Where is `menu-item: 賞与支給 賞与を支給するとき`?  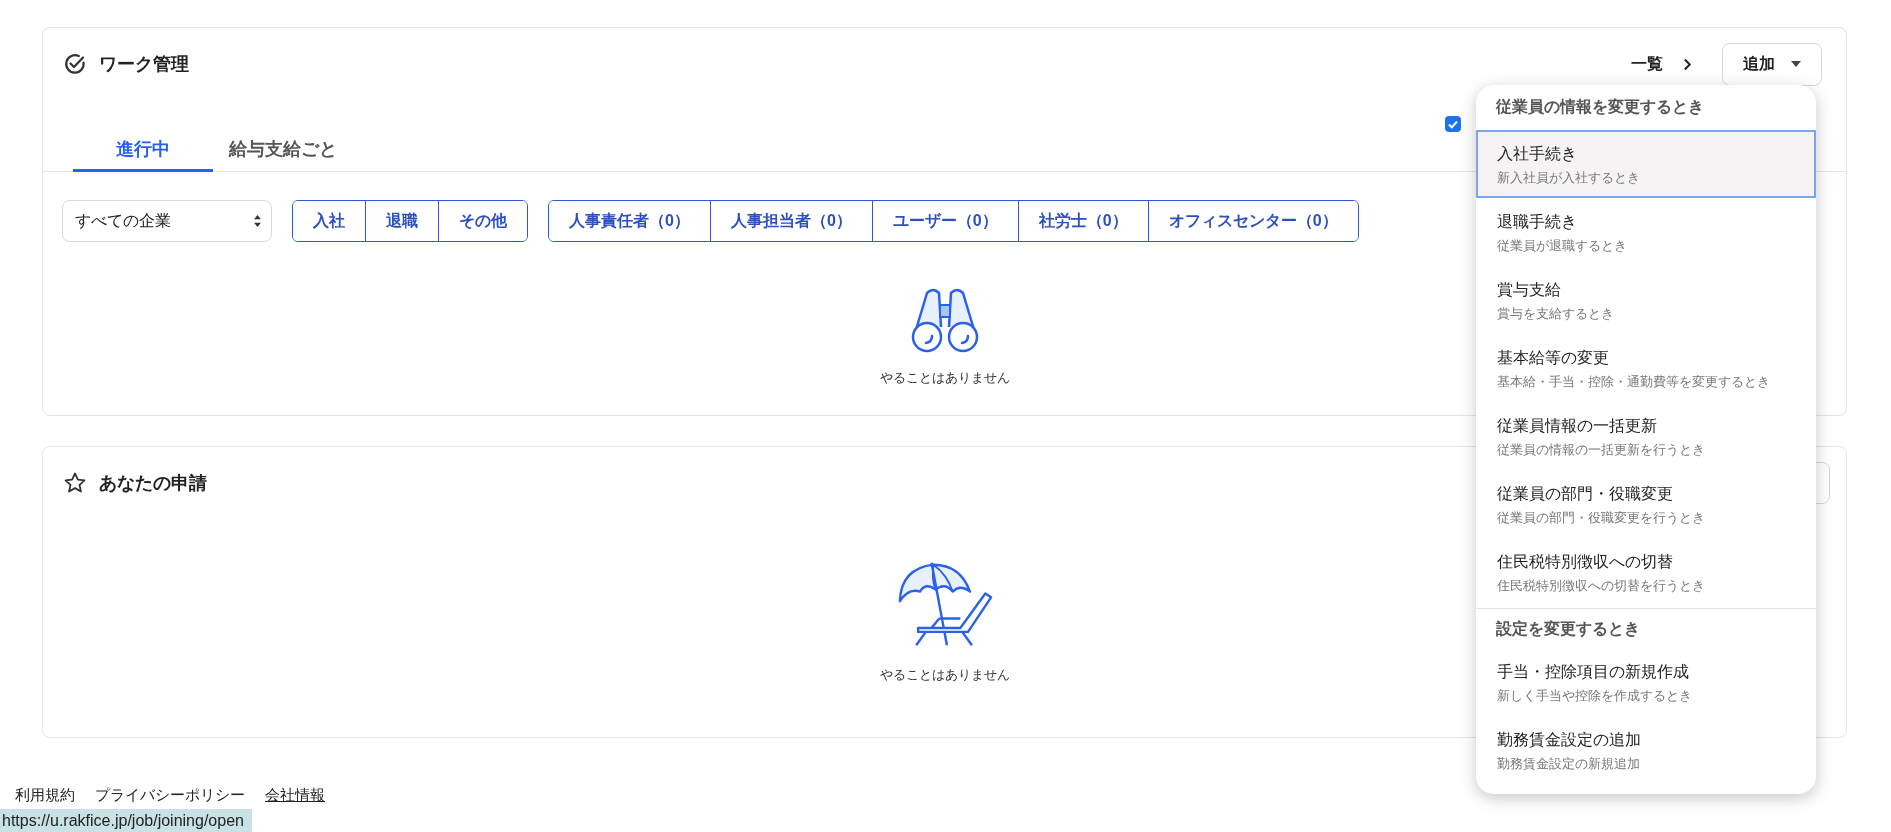 menu-item: 賞与支給 賞与を支給するとき is located at coordinates (1646, 300).